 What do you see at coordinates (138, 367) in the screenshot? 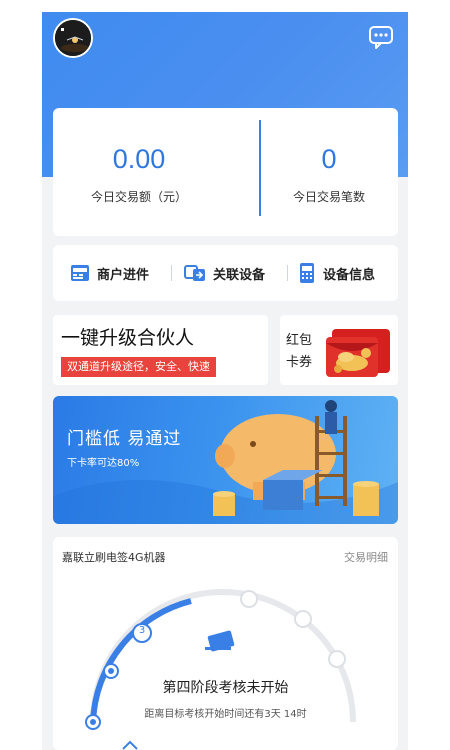
I see `upgrade-badge: 双通道升级途径，安全、快速` at bounding box center [138, 367].